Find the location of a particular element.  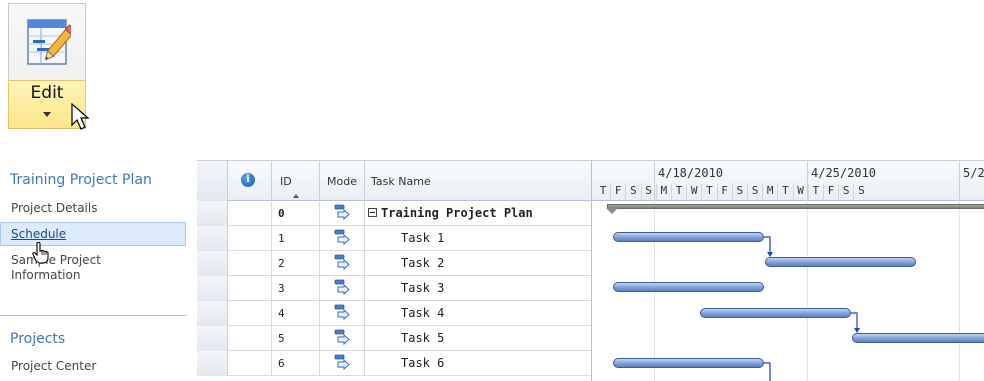

indicators-column-header: i is located at coordinates (250, 181).